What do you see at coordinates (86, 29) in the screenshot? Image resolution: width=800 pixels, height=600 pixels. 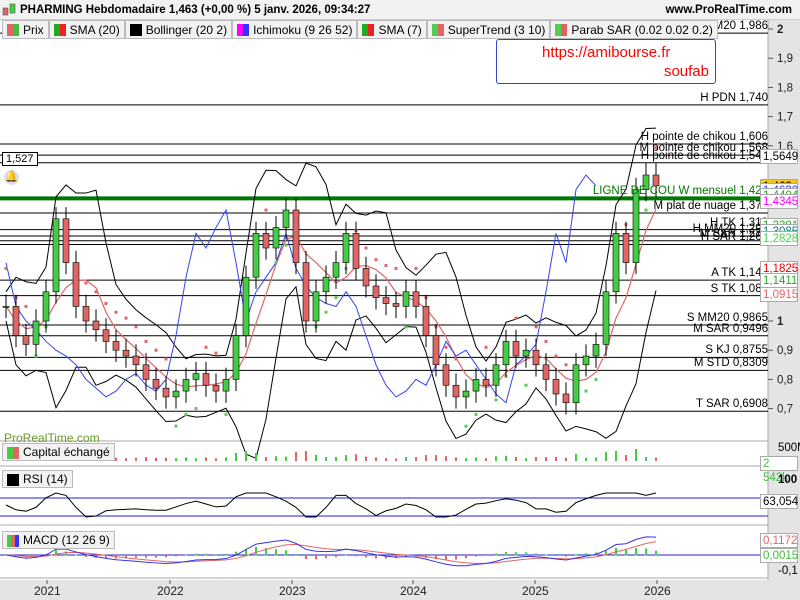 I see `legend-item: SMA (20)` at bounding box center [86, 29].